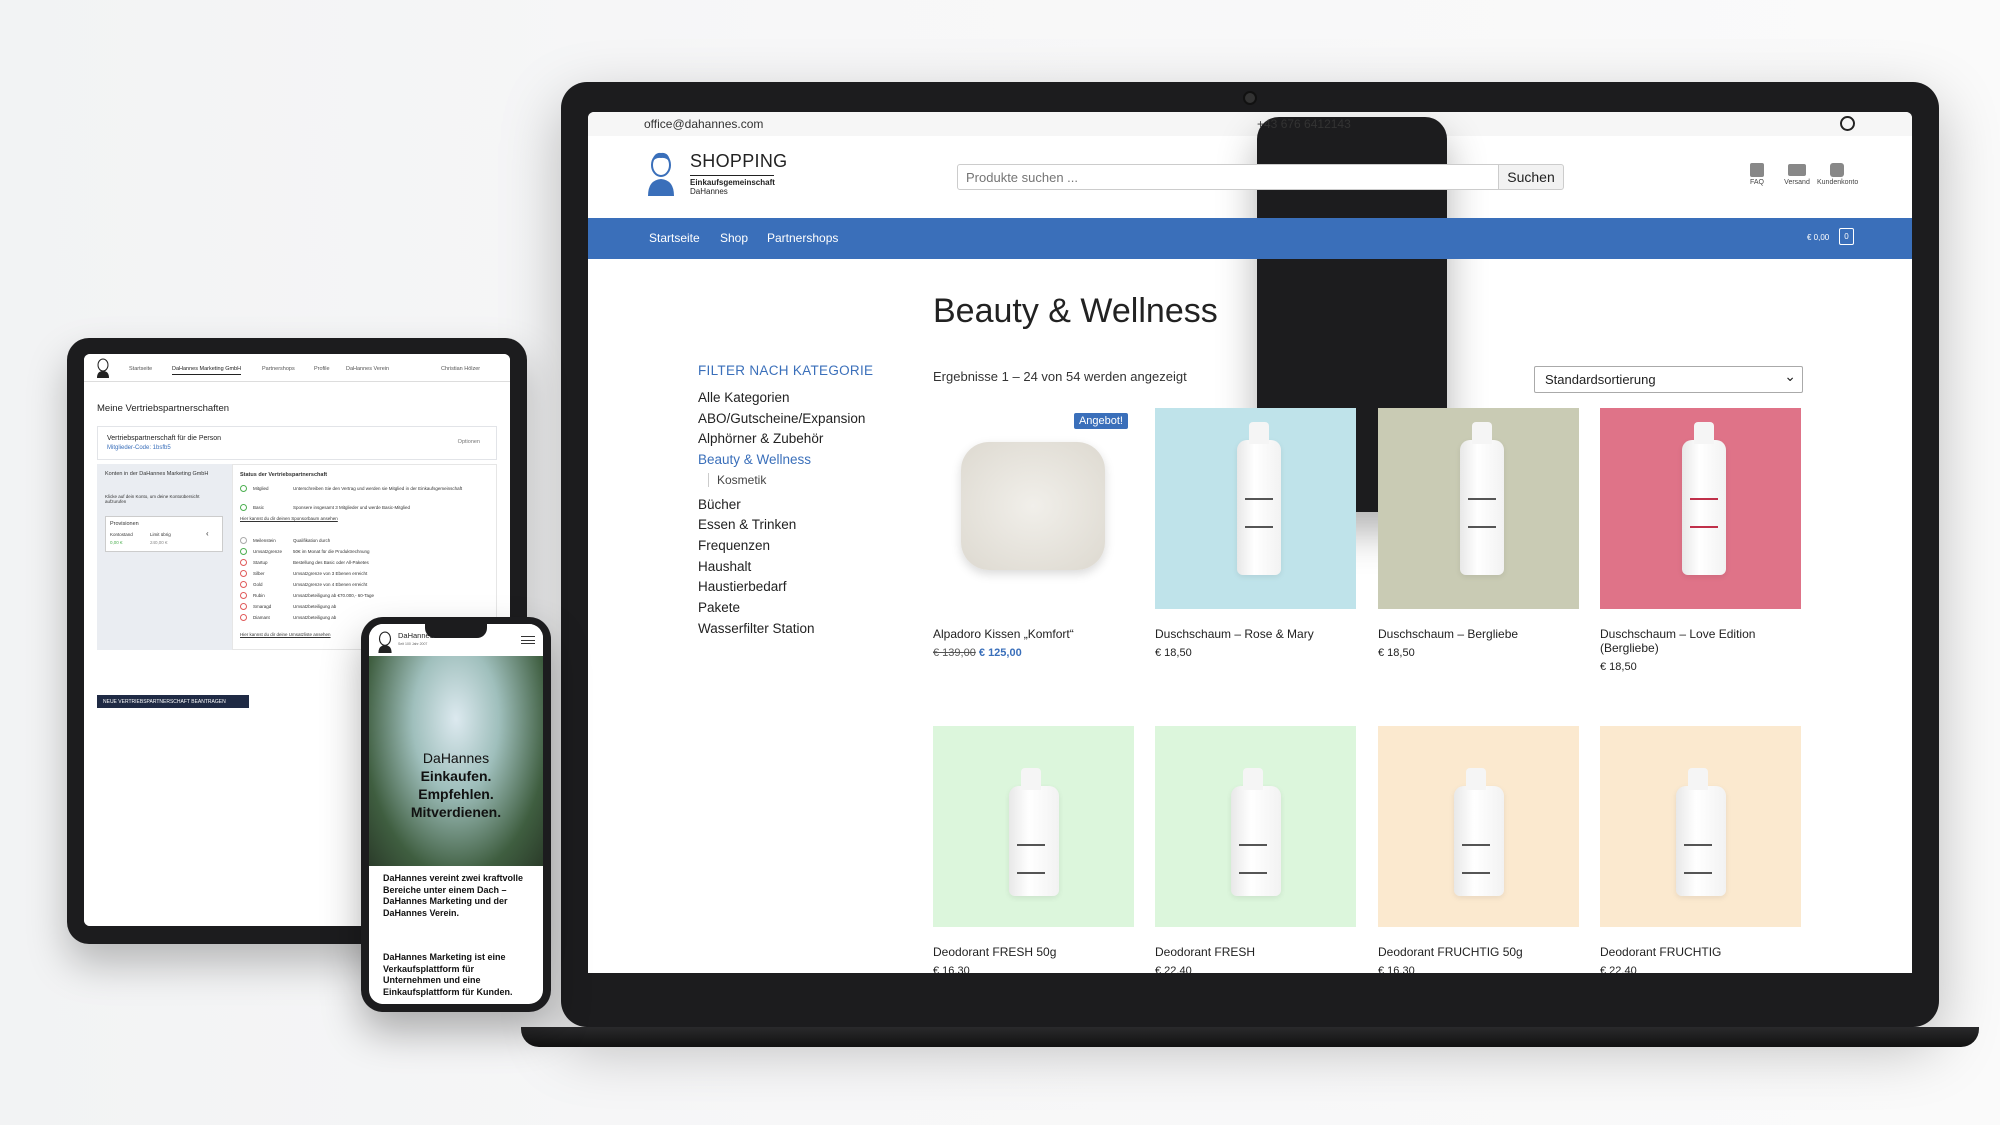 Image resolution: width=2000 pixels, height=1125 pixels. What do you see at coordinates (140, 369) in the screenshot?
I see `tablet-nav-item: Startseite` at bounding box center [140, 369].